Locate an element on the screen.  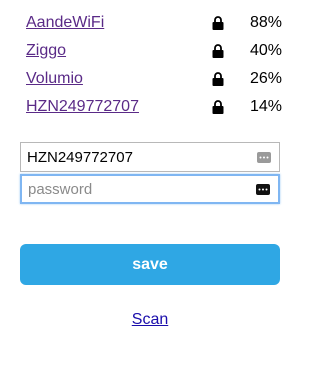
ssid-field is located at coordinates (150, 157).